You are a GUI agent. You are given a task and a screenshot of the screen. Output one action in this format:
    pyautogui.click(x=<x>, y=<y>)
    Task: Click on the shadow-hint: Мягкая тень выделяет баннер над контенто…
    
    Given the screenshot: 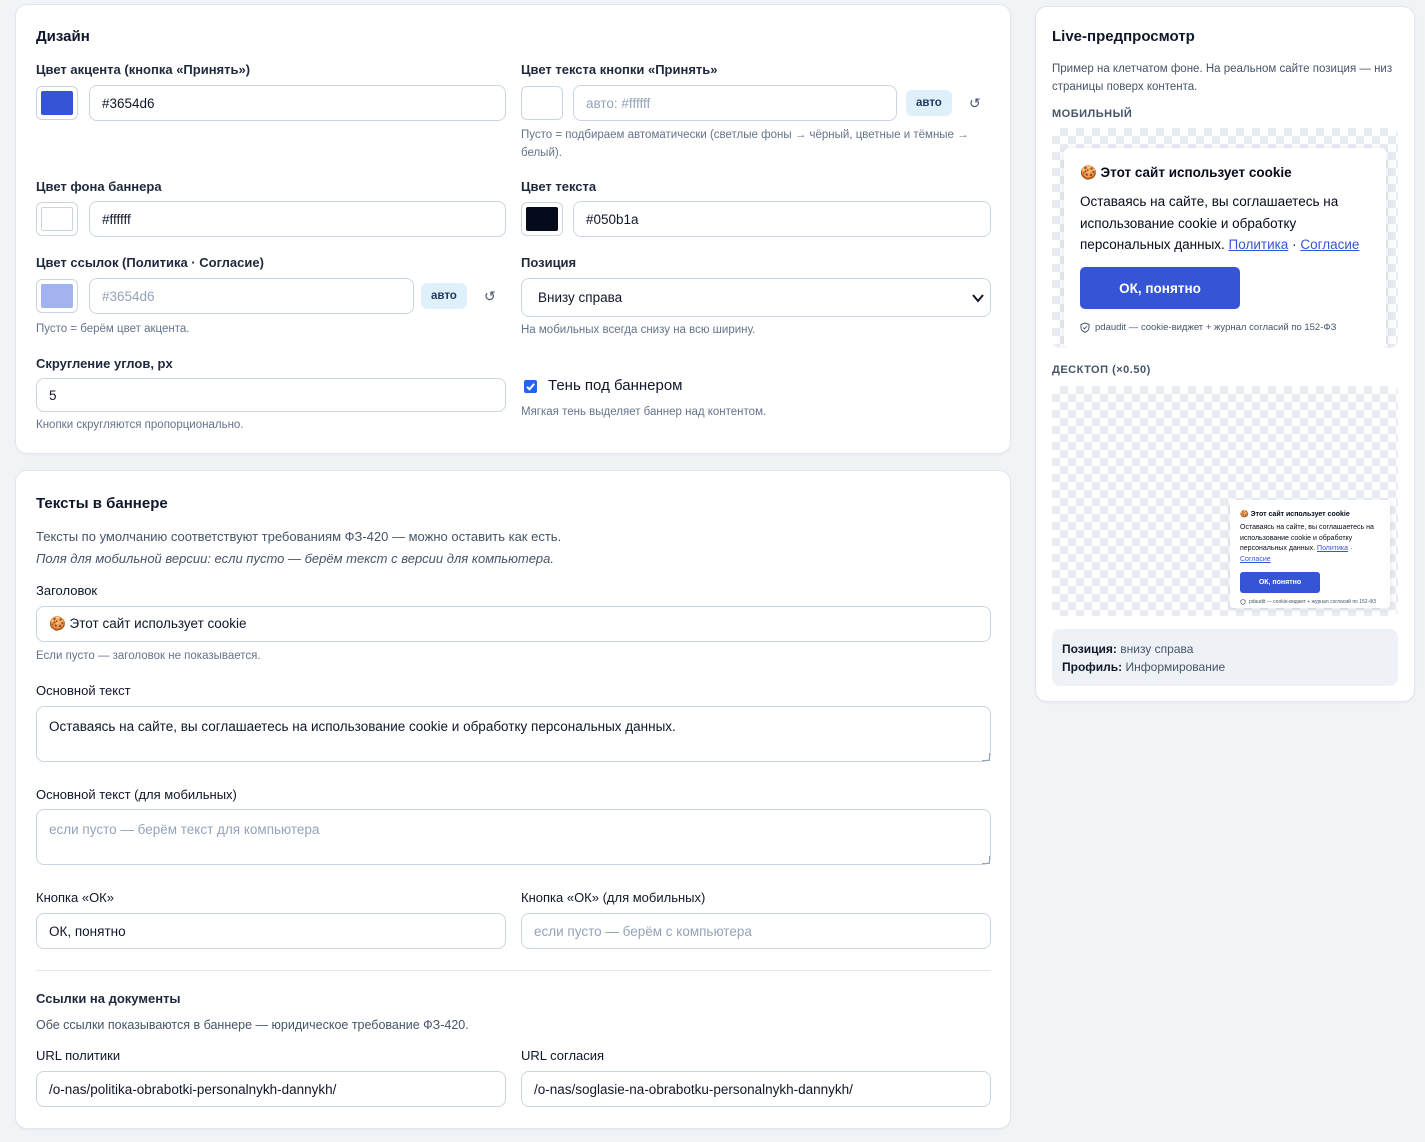 What is the action you would take?
    pyautogui.click(x=644, y=412)
    